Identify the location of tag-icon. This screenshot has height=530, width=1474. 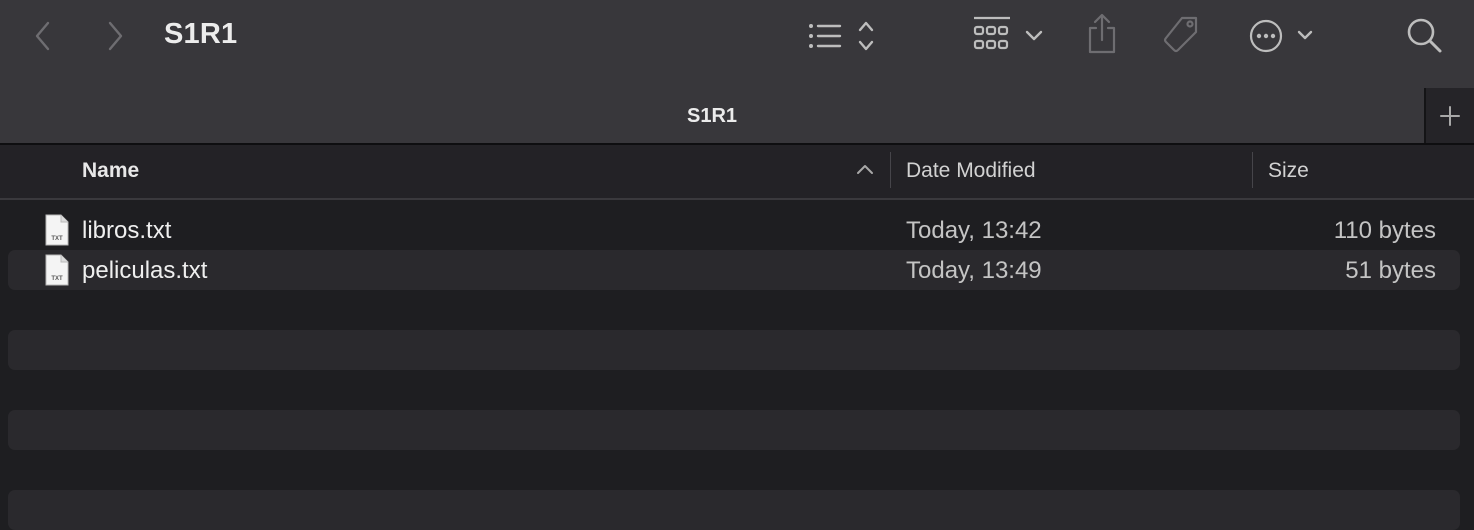
(1180, 34).